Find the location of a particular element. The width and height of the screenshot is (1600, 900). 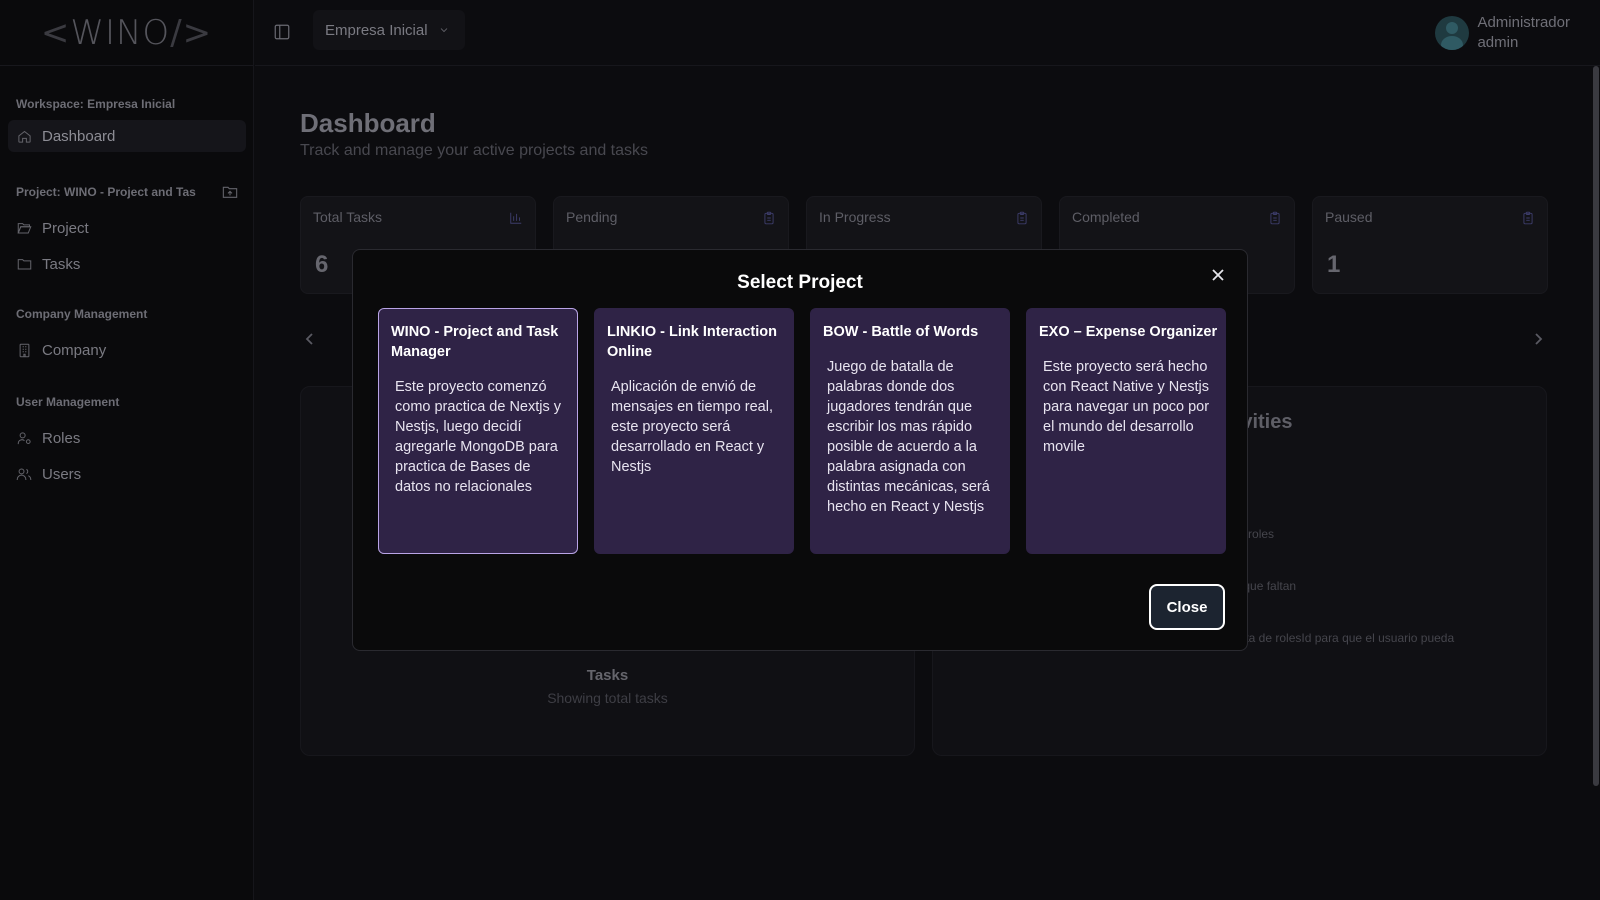

project-name: EXO – Expense Organizer is located at coordinates (1128, 332).